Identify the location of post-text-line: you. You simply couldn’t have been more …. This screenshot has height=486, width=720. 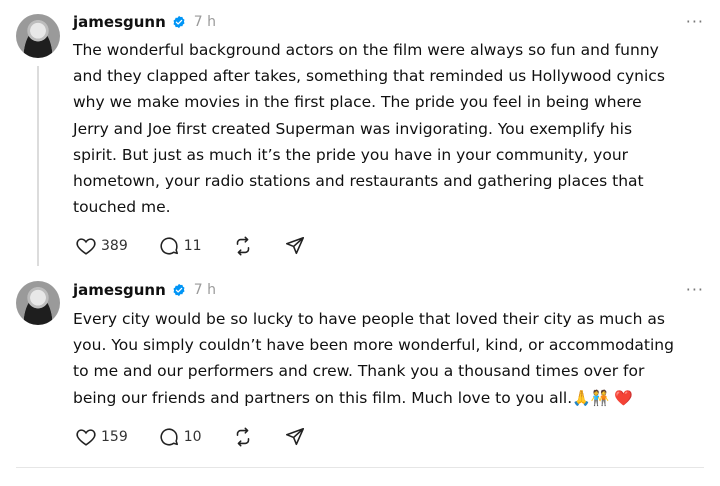
(373, 345).